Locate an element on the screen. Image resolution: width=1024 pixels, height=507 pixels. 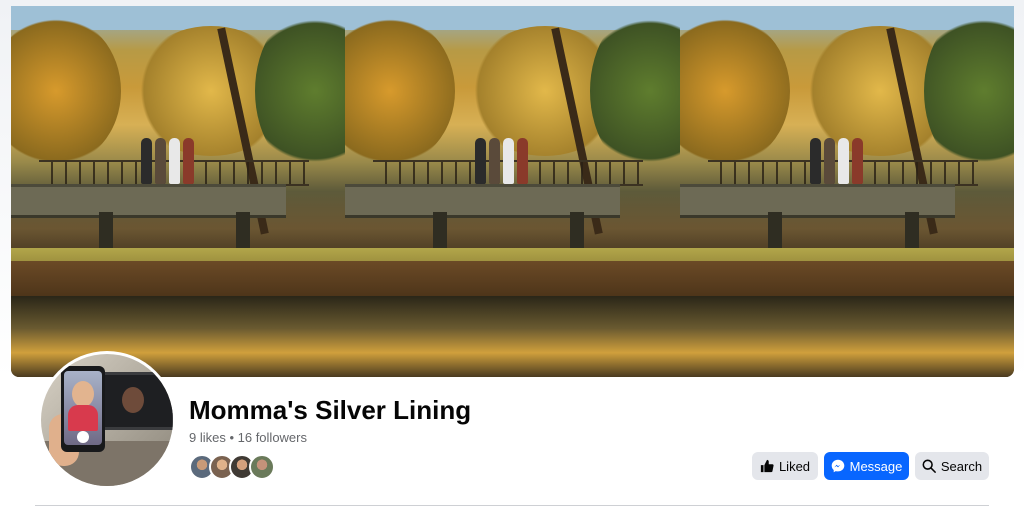
message-button: Message is located at coordinates (866, 466).